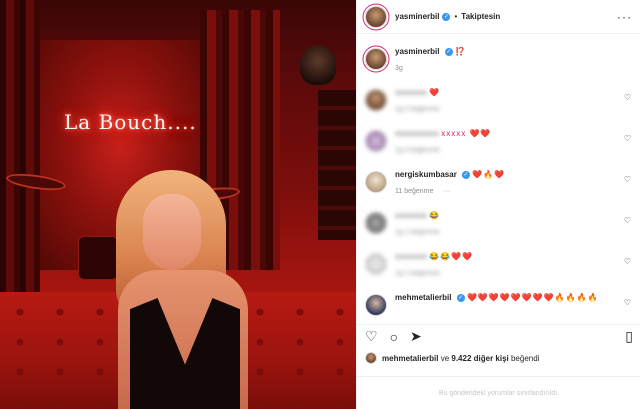  Describe the element at coordinates (337, 165) in the screenshot. I see `bookshelf` at that location.